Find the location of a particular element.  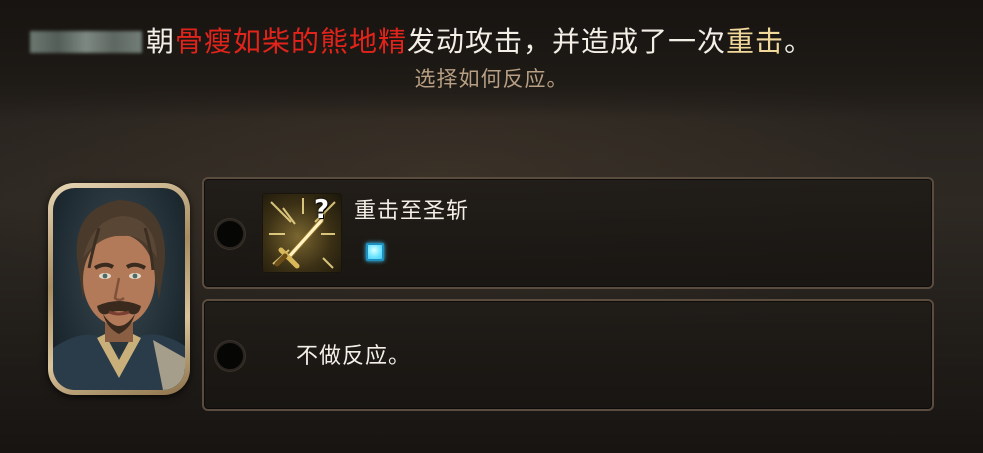

hit-type: 重击 is located at coordinates (755, 41).